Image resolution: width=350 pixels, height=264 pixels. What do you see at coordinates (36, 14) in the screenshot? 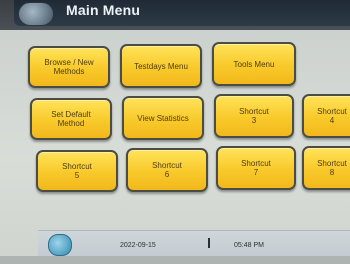
I see `home-icon` at bounding box center [36, 14].